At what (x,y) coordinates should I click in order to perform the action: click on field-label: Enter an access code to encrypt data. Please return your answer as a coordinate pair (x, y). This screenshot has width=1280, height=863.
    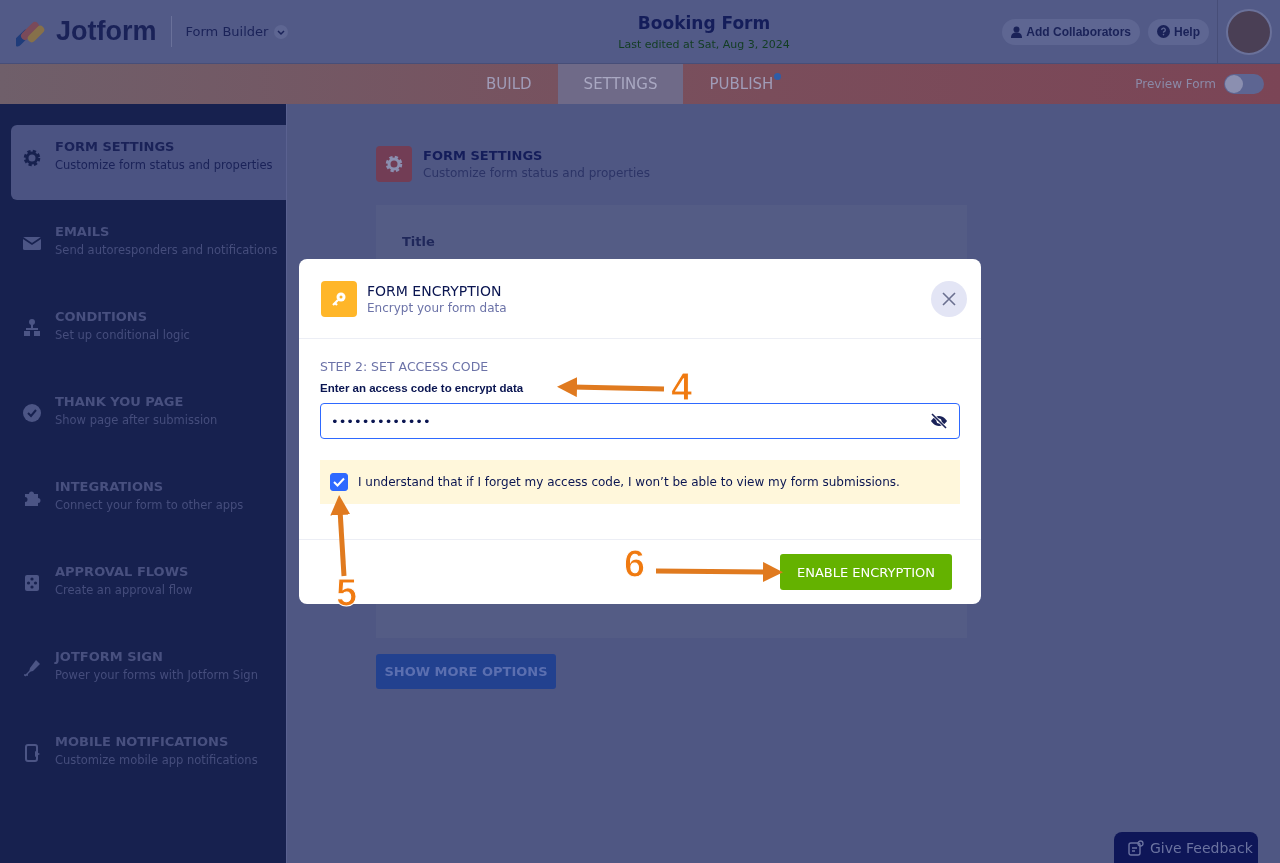
    Looking at the image, I should click on (422, 388).